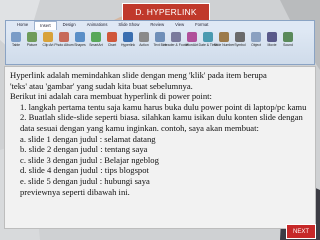 The image size is (320, 240). What do you see at coordinates (128, 25) in the screenshot?
I see `ribbon-tab-slide-show: Slide Show` at bounding box center [128, 25].